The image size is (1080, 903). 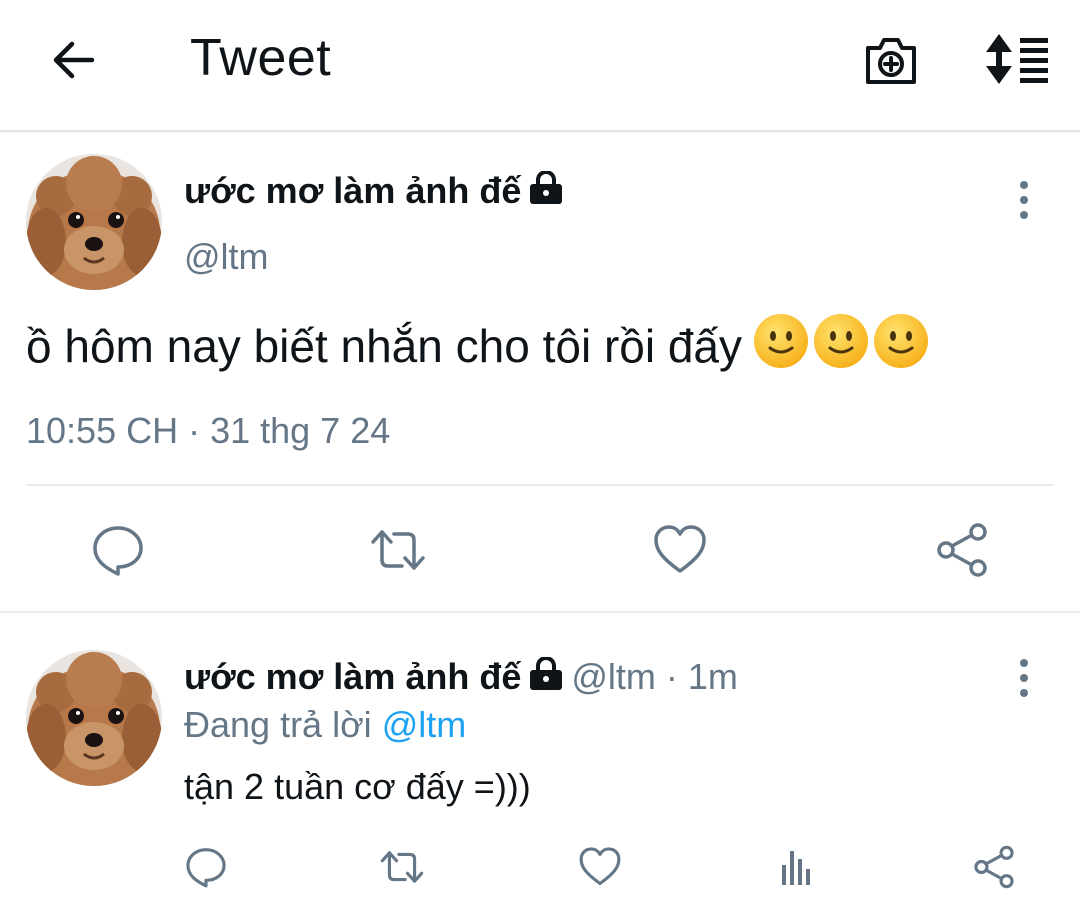 I want to click on reply-text: tận 2 tuần cơ đấy =))), so click(x=357, y=786).